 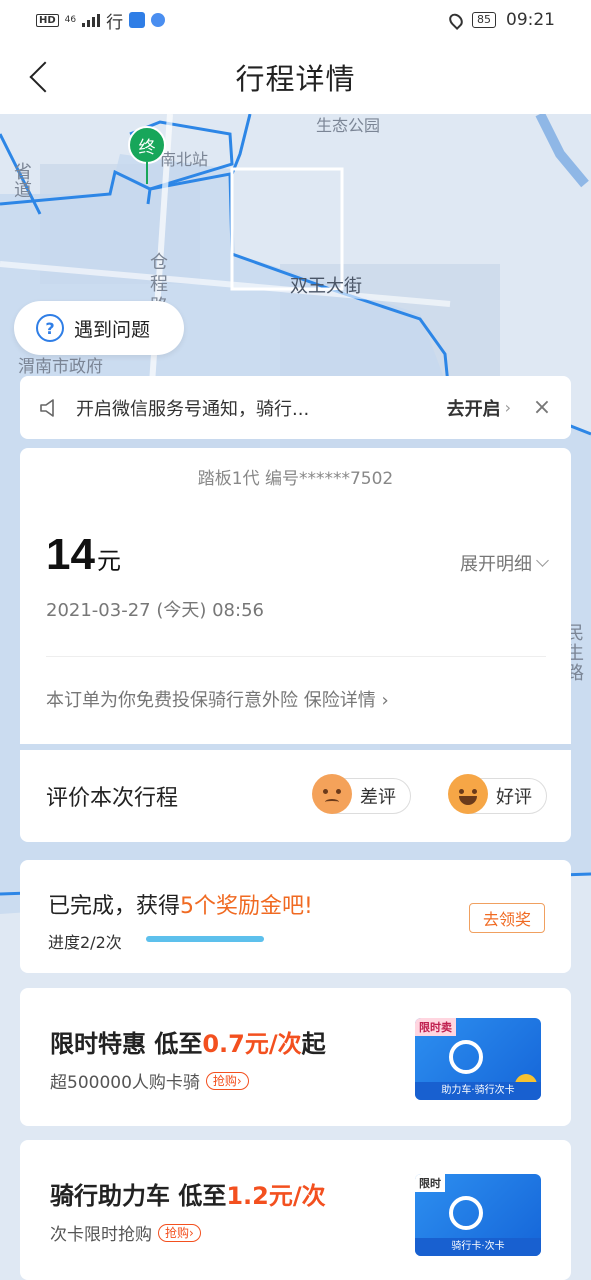 I want to click on promo-image-badge: 限时, so click(x=430, y=1183).